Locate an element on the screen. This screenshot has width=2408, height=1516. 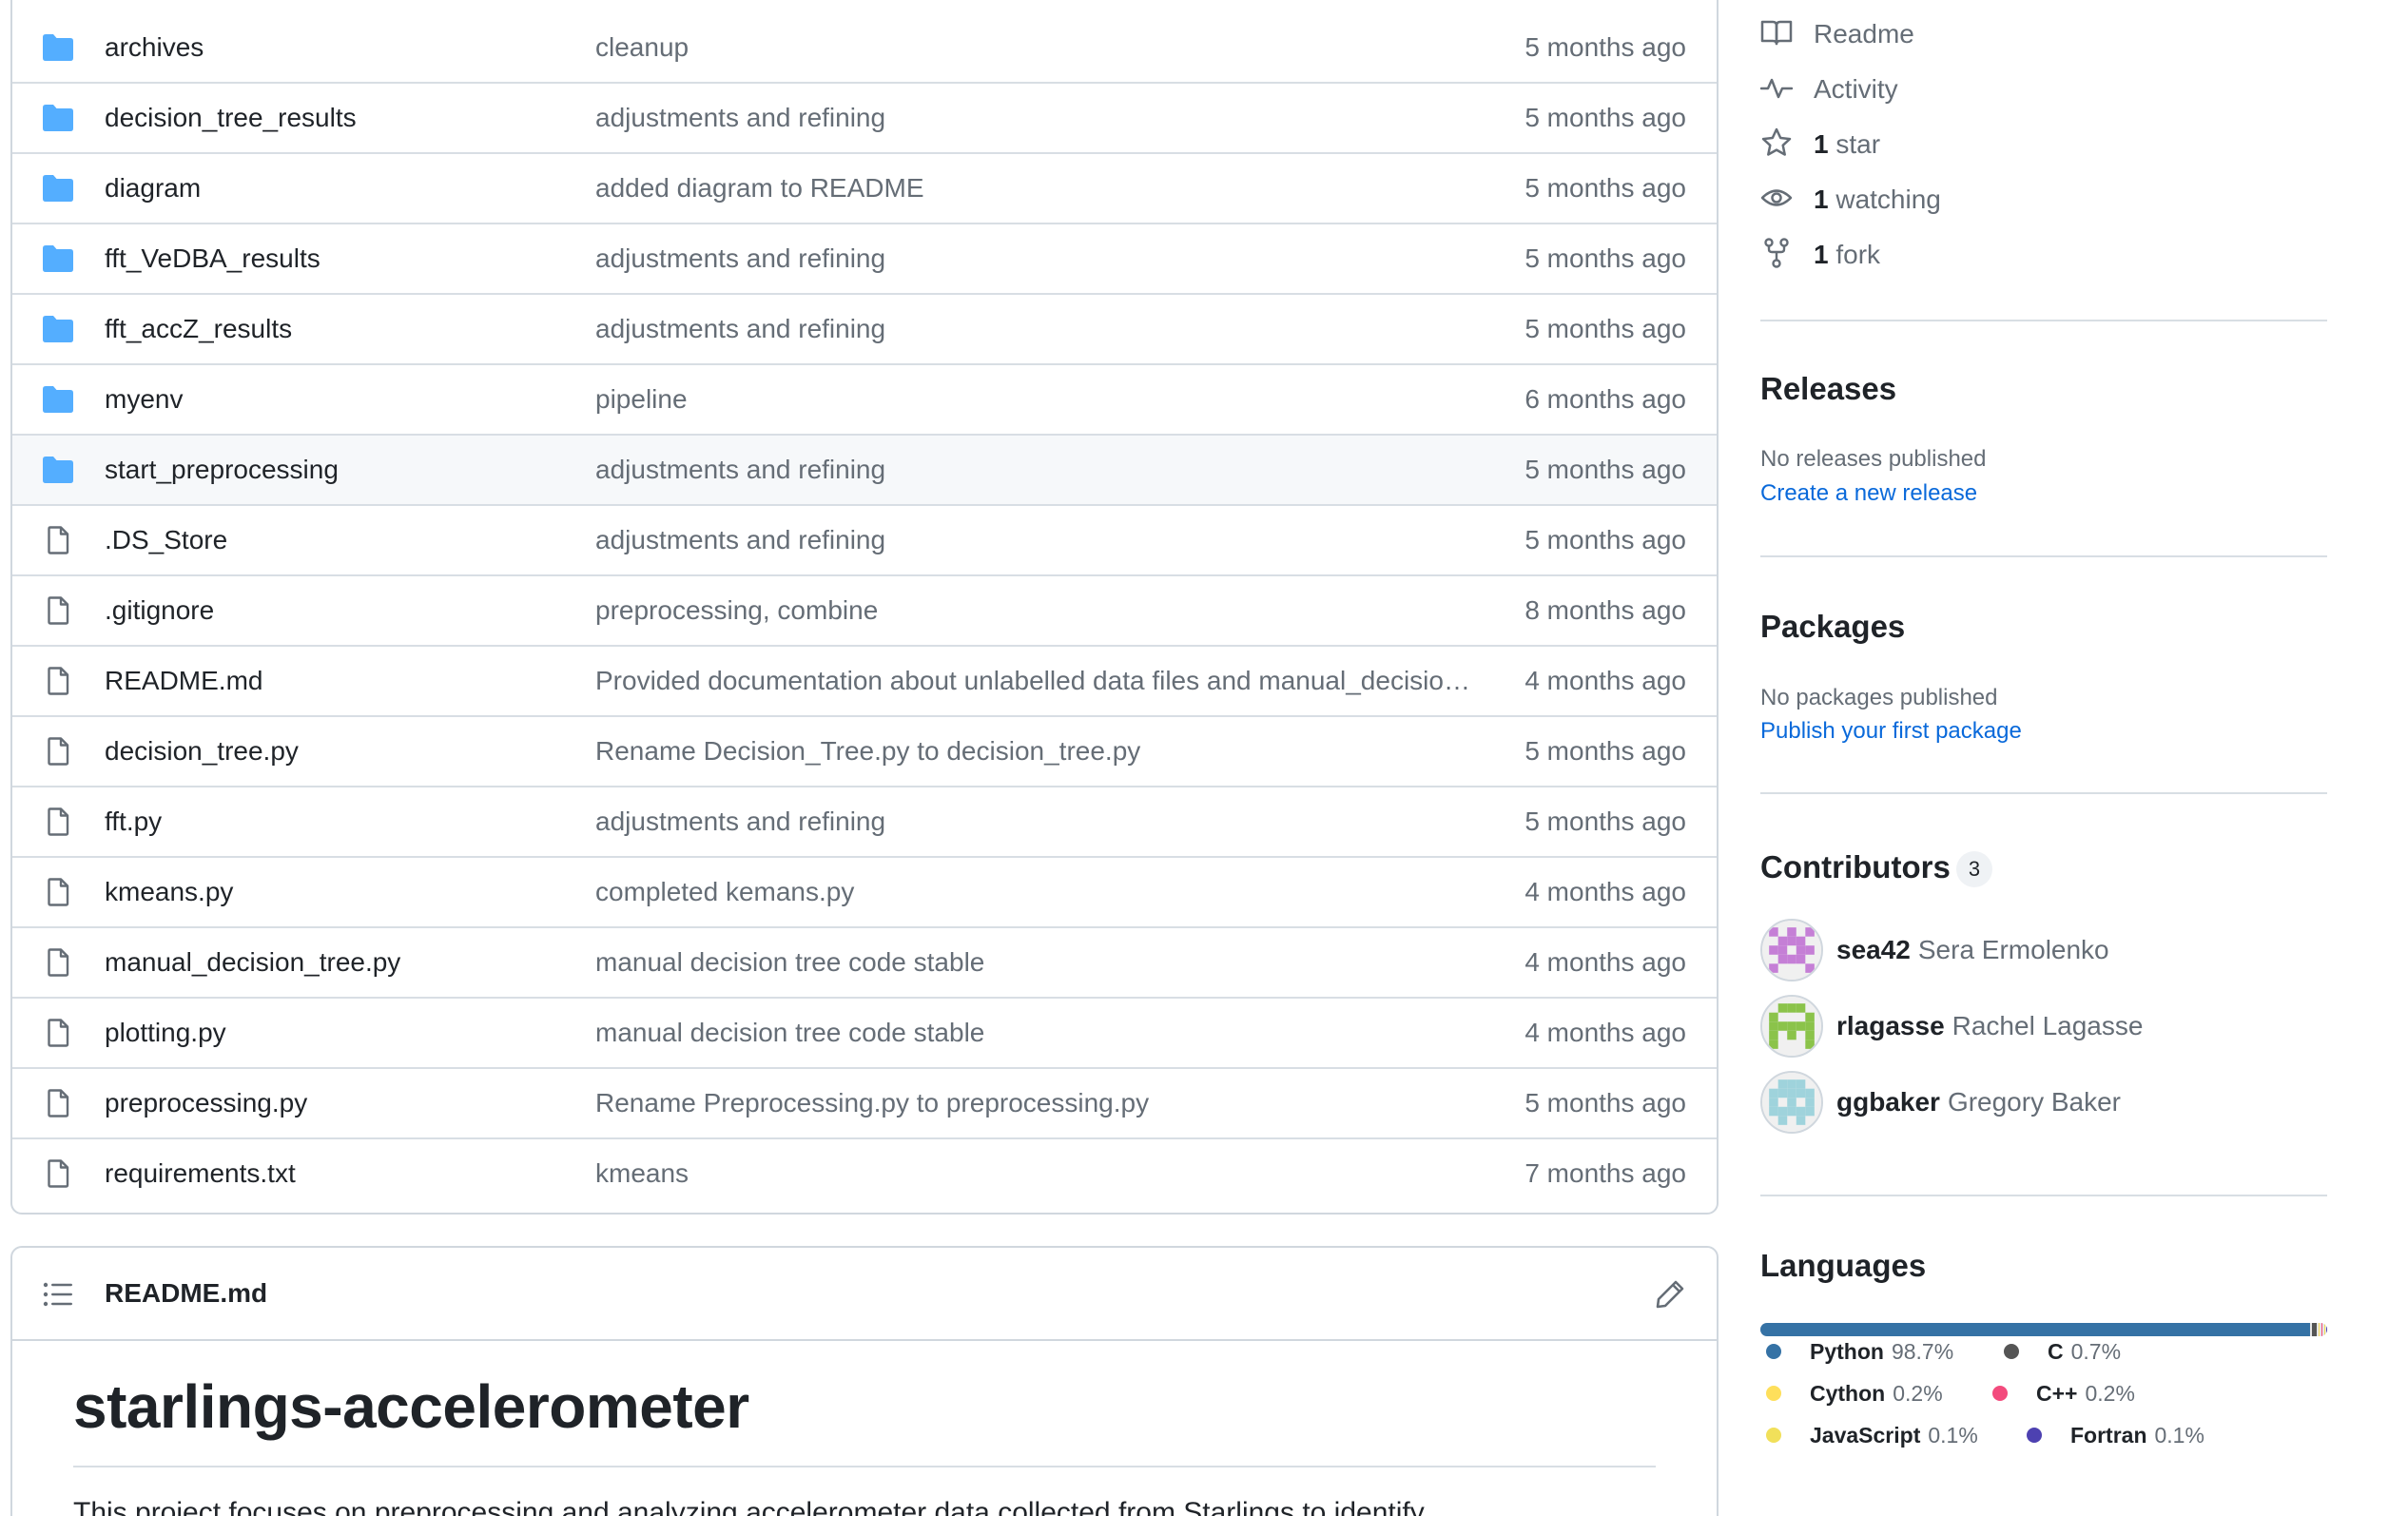
file-name-link: .DS_Store is located at coordinates (166, 540).